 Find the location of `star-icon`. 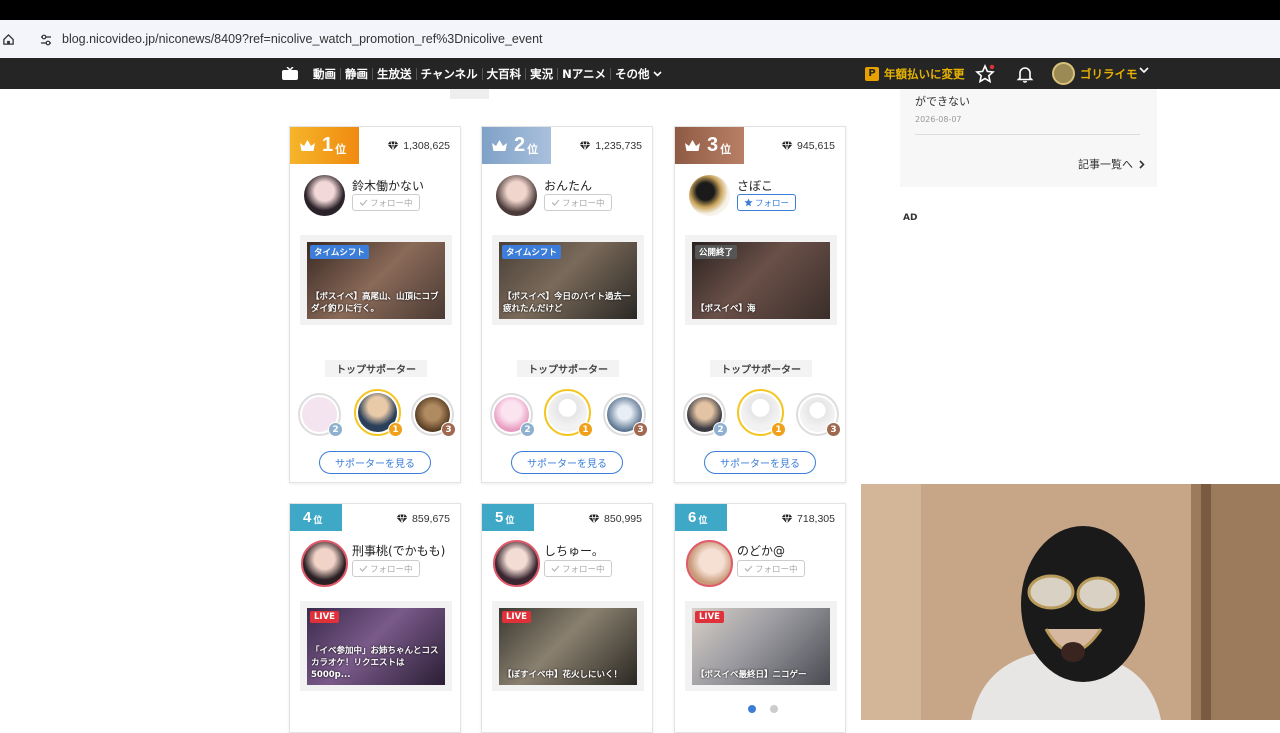

star-icon is located at coordinates (985, 74).